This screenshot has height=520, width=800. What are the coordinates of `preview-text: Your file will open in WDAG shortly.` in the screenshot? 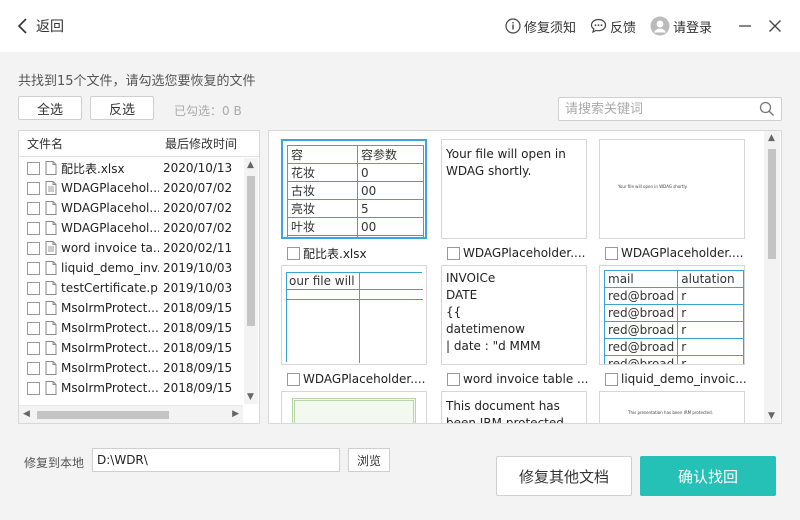 It's located at (653, 186).